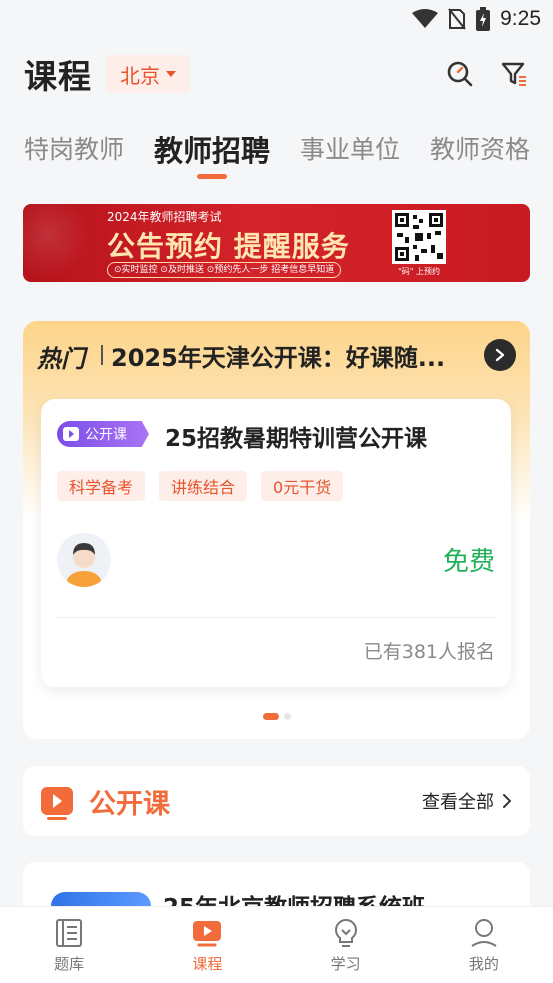 The height and width of the screenshot is (983, 553). I want to click on nav-question-bank: 题库, so click(69, 945).